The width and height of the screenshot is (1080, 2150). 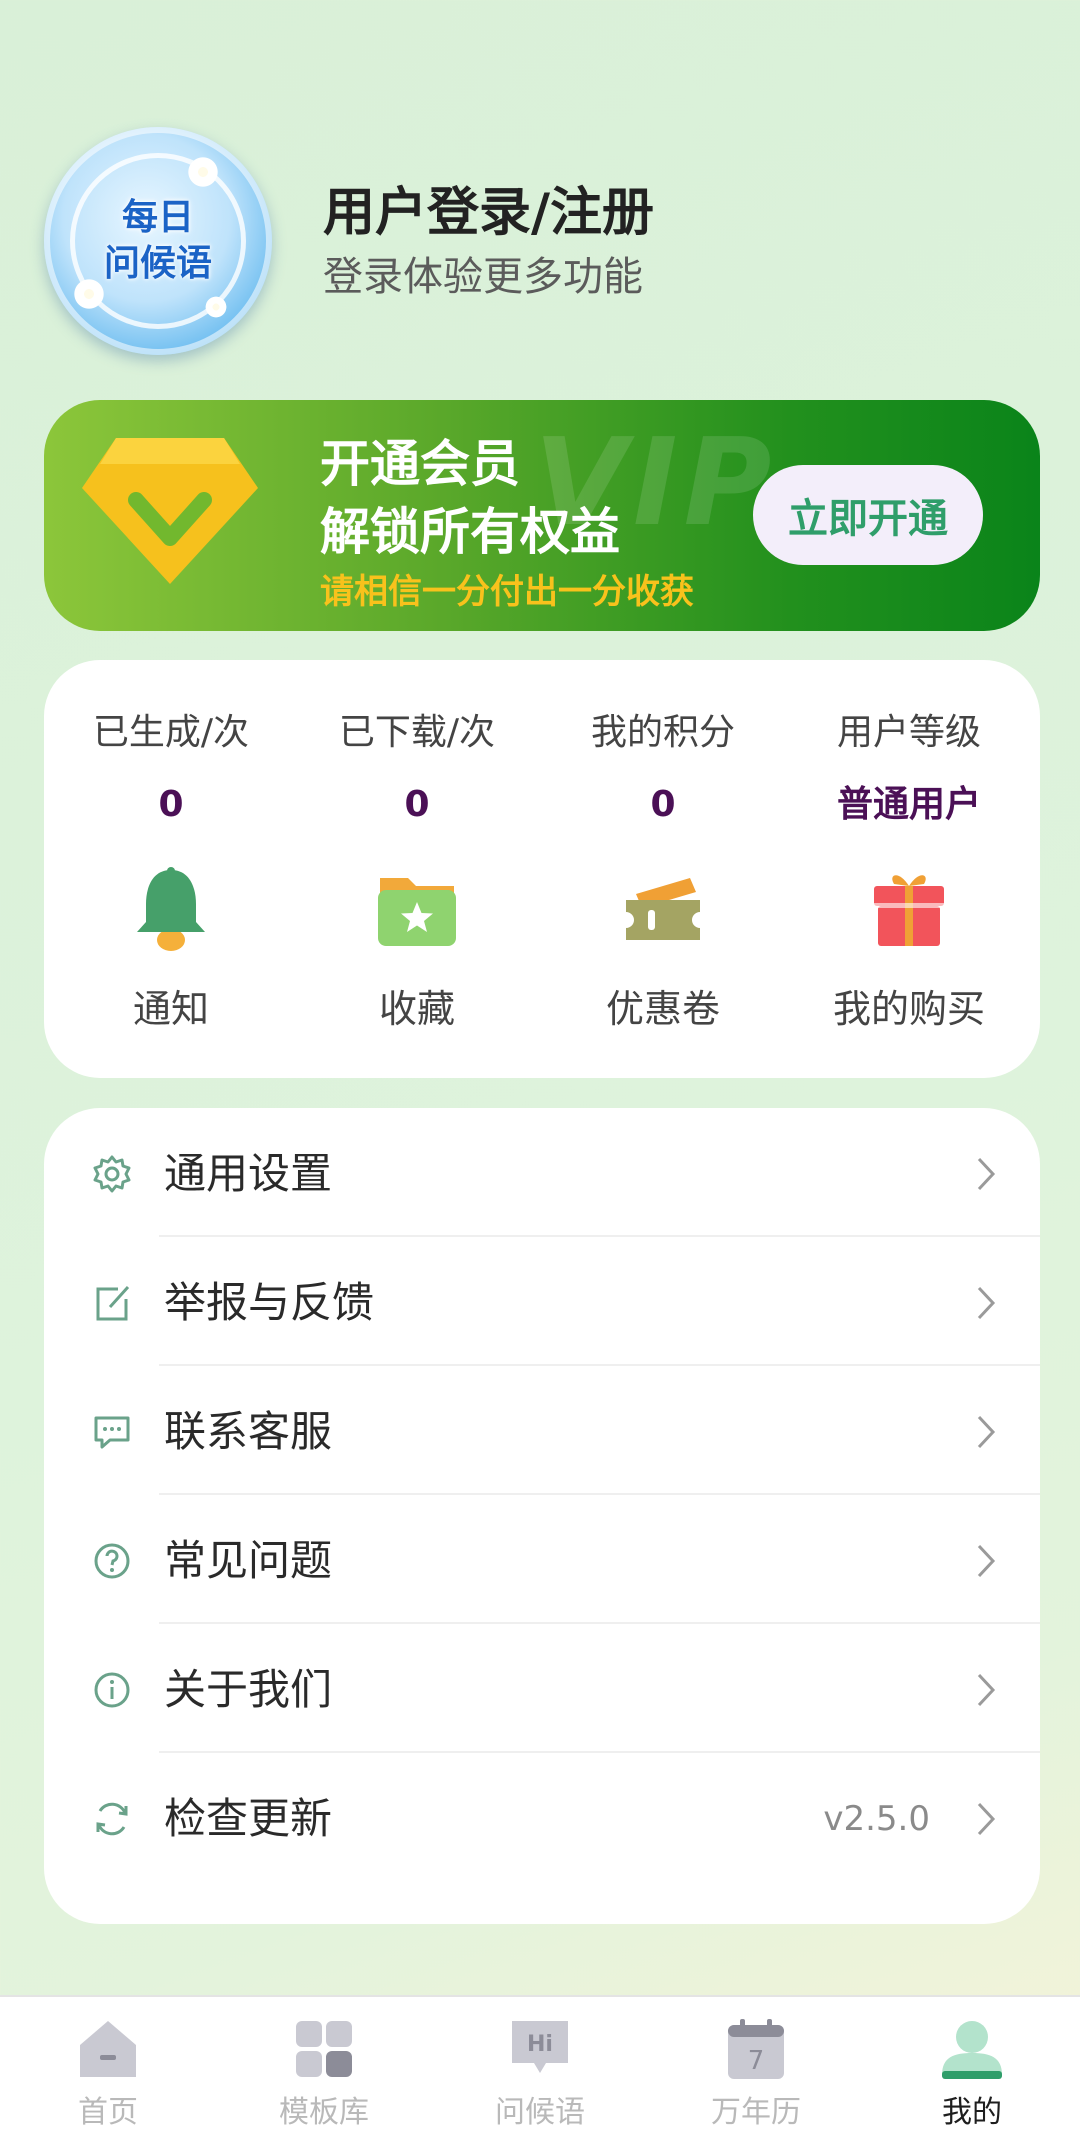 I want to click on stat-label: 已生成/次, so click(x=171, y=732).